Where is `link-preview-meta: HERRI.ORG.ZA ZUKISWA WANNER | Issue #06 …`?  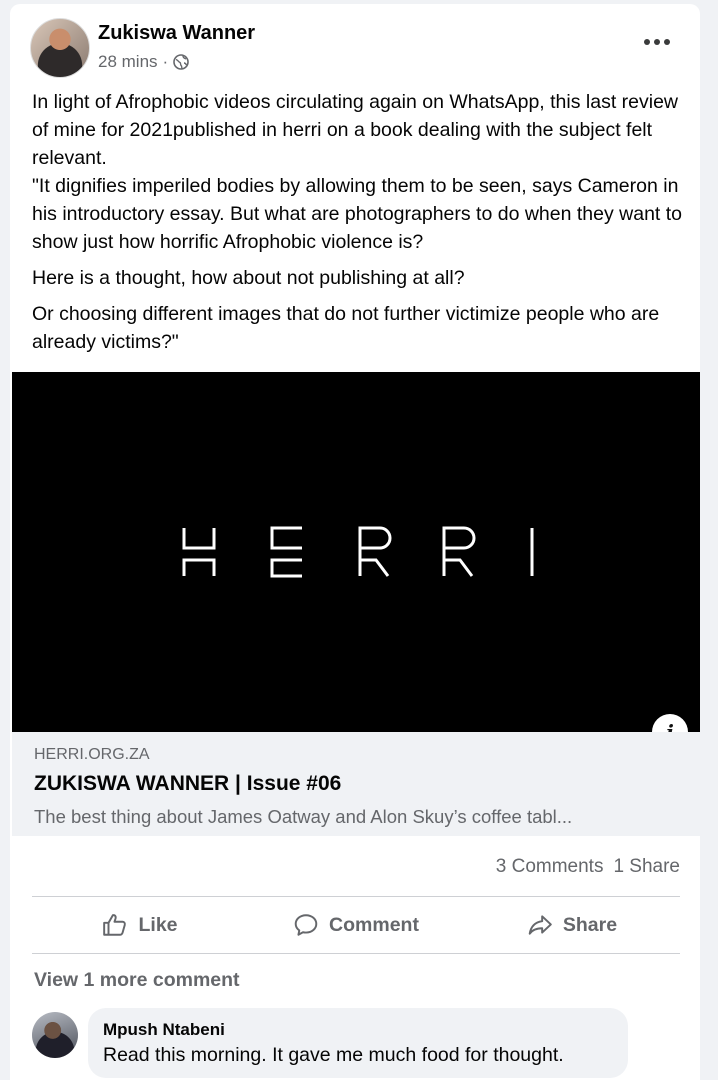 link-preview-meta: HERRI.ORG.ZA ZUKISWA WANNER | Issue #06 … is located at coordinates (356, 784).